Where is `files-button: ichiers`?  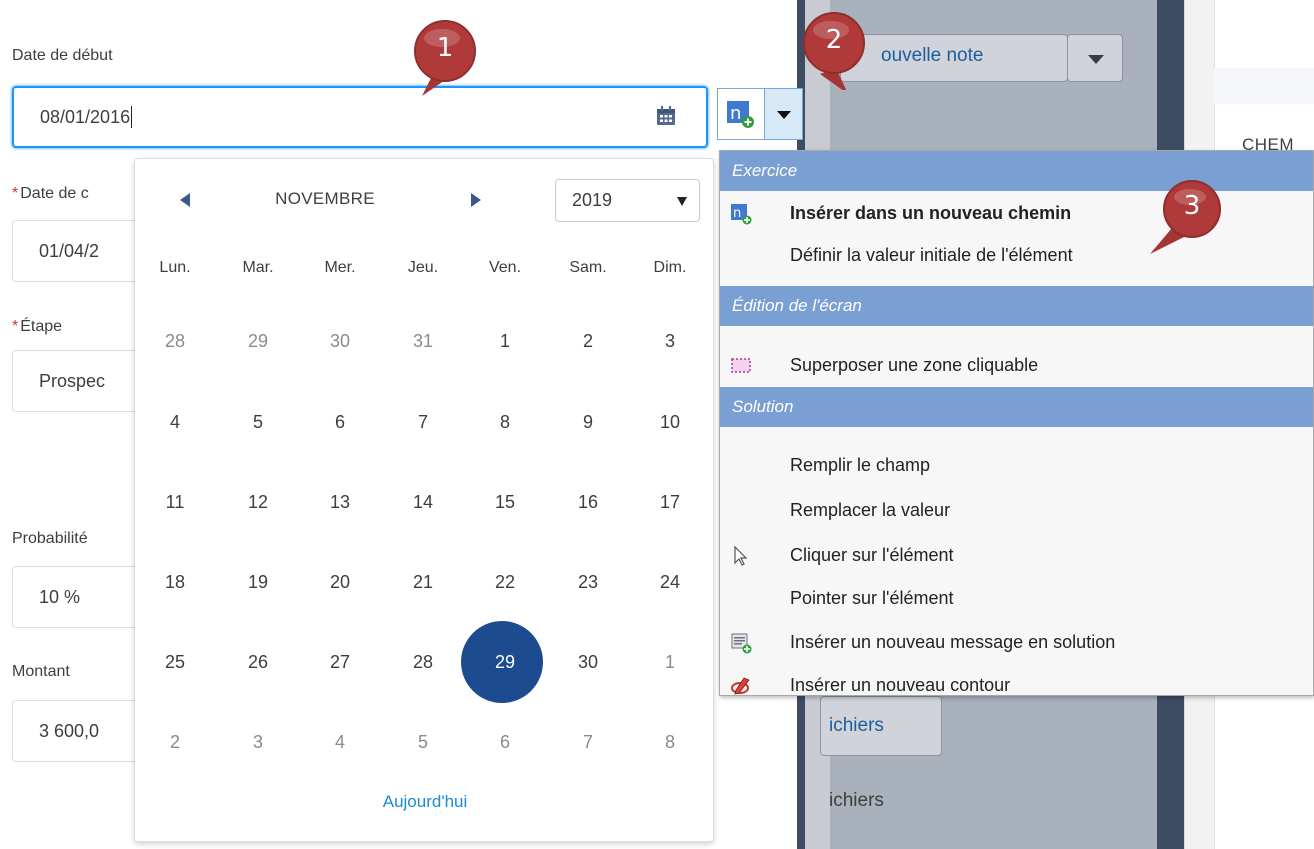
files-button: ichiers is located at coordinates (881, 726).